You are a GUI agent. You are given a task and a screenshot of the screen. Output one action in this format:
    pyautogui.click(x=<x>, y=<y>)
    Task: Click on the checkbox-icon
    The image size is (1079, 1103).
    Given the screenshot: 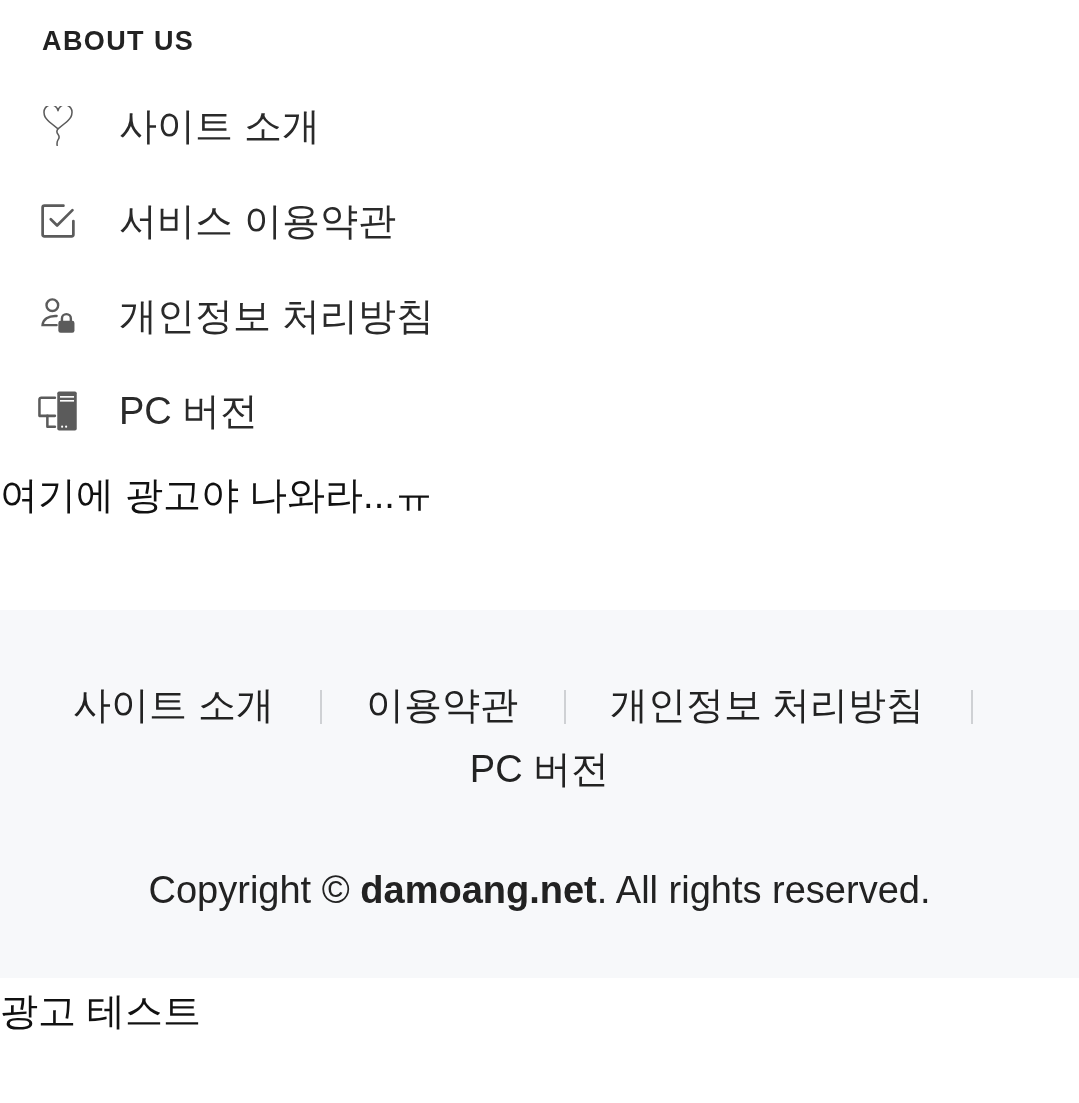 What is the action you would take?
    pyautogui.click(x=58, y=220)
    